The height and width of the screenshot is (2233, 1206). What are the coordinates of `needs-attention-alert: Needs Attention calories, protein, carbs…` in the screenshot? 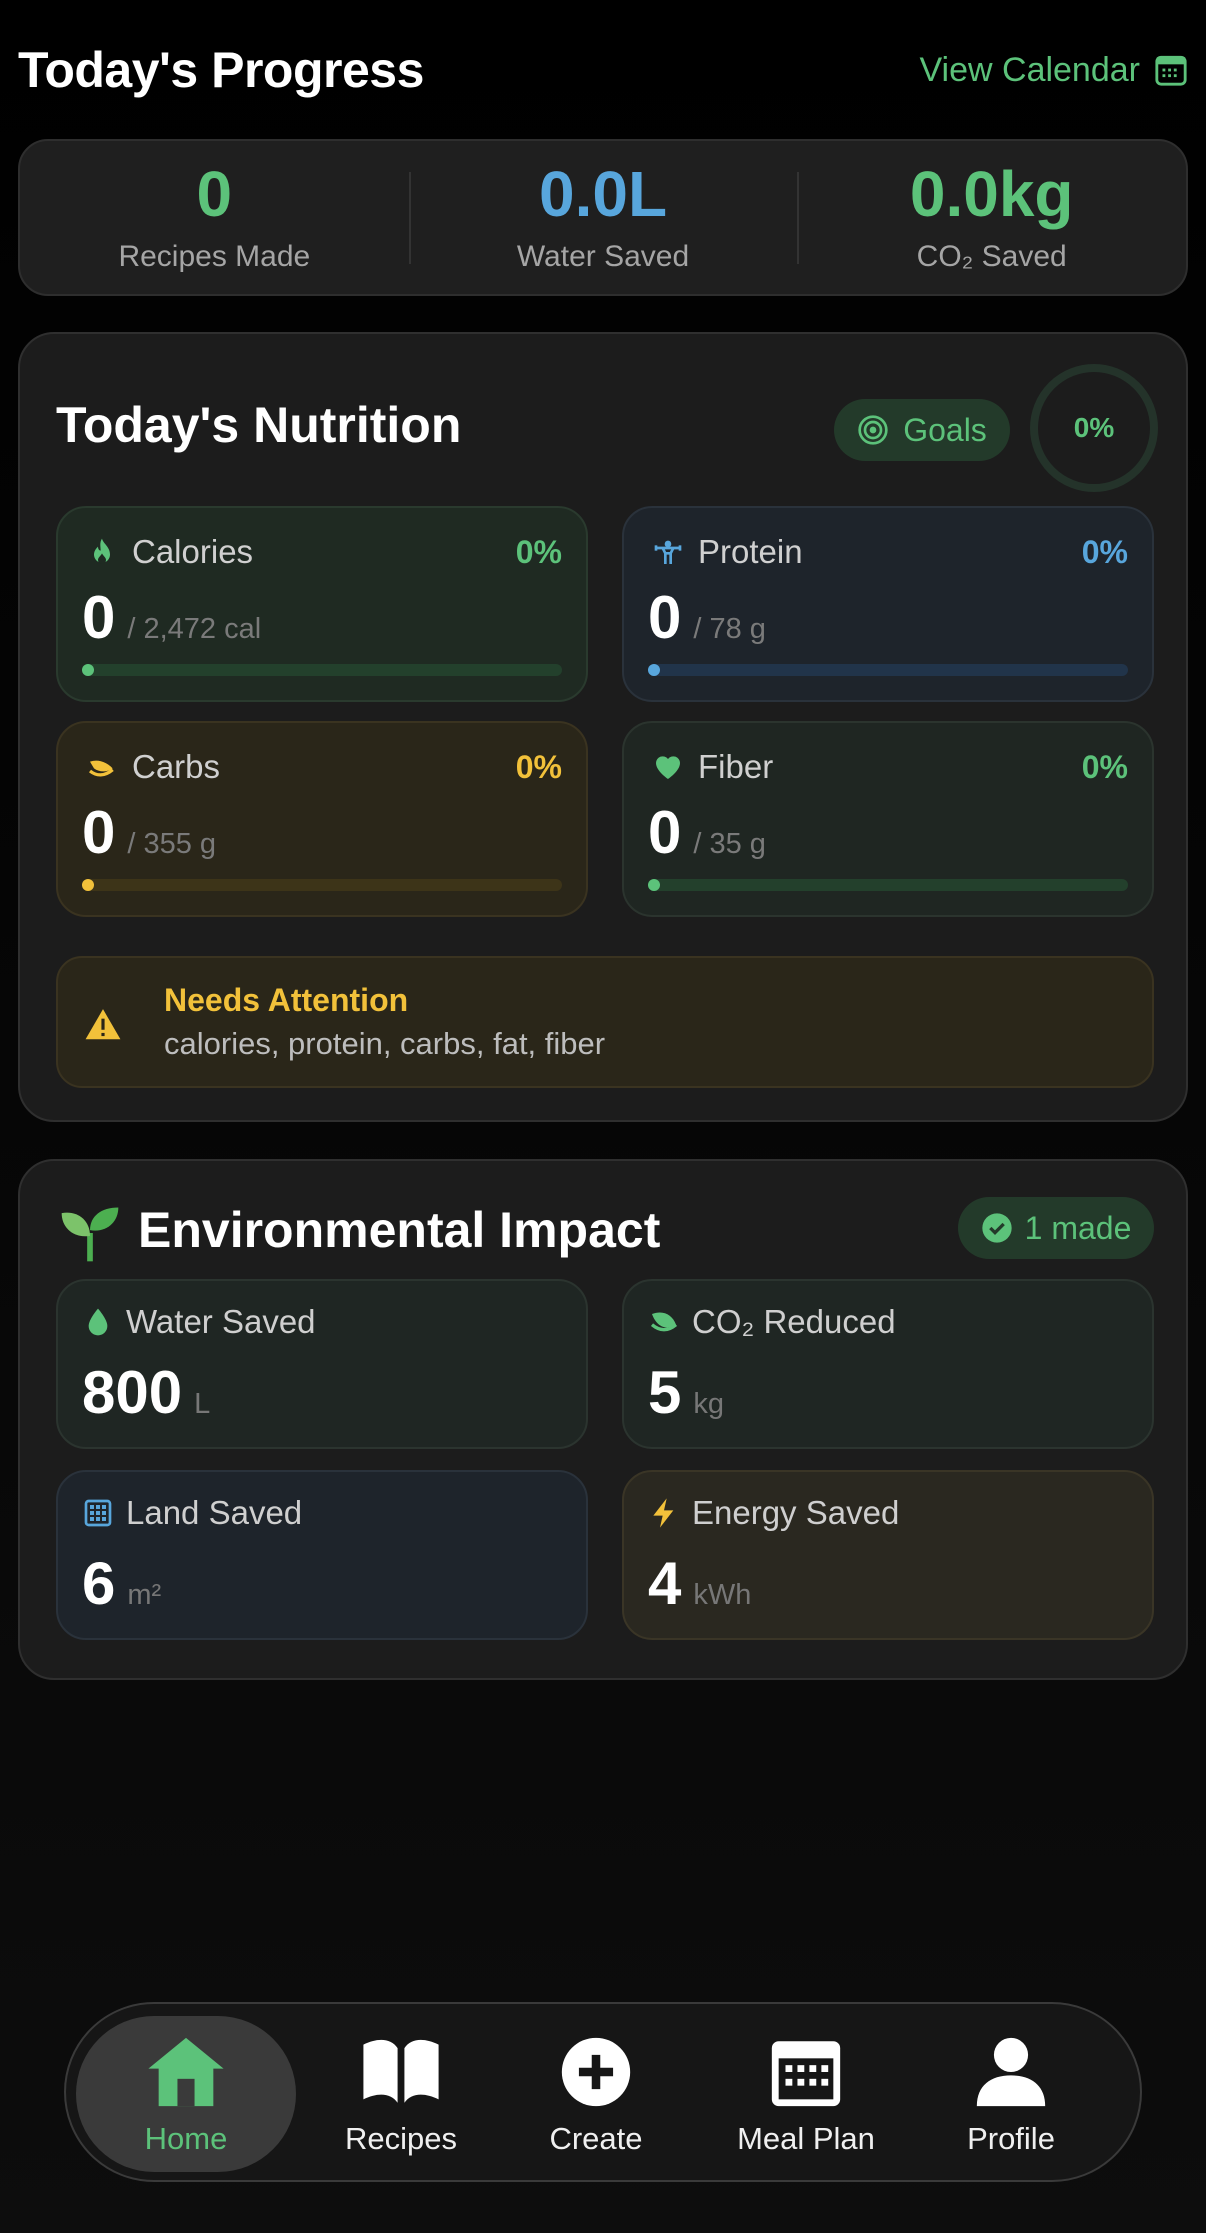 It's located at (605, 1022).